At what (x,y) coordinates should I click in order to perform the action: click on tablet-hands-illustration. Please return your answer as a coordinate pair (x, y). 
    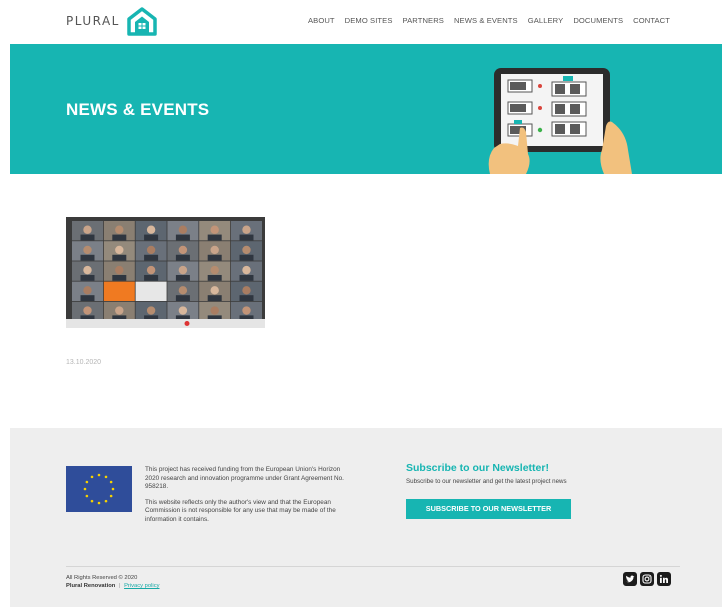
    Looking at the image, I should click on (560, 121).